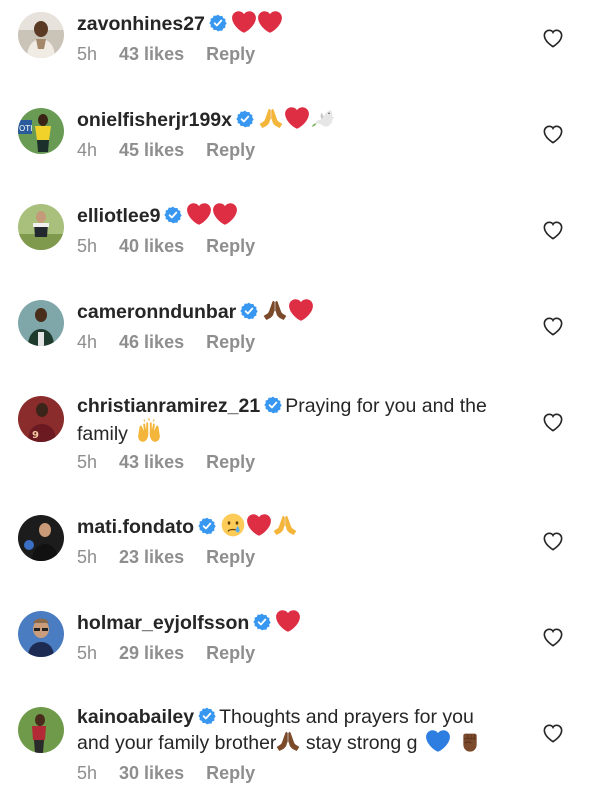 This screenshot has height=798, width=594. What do you see at coordinates (151, 342) in the screenshot?
I see `likes-count: 46 likes` at bounding box center [151, 342].